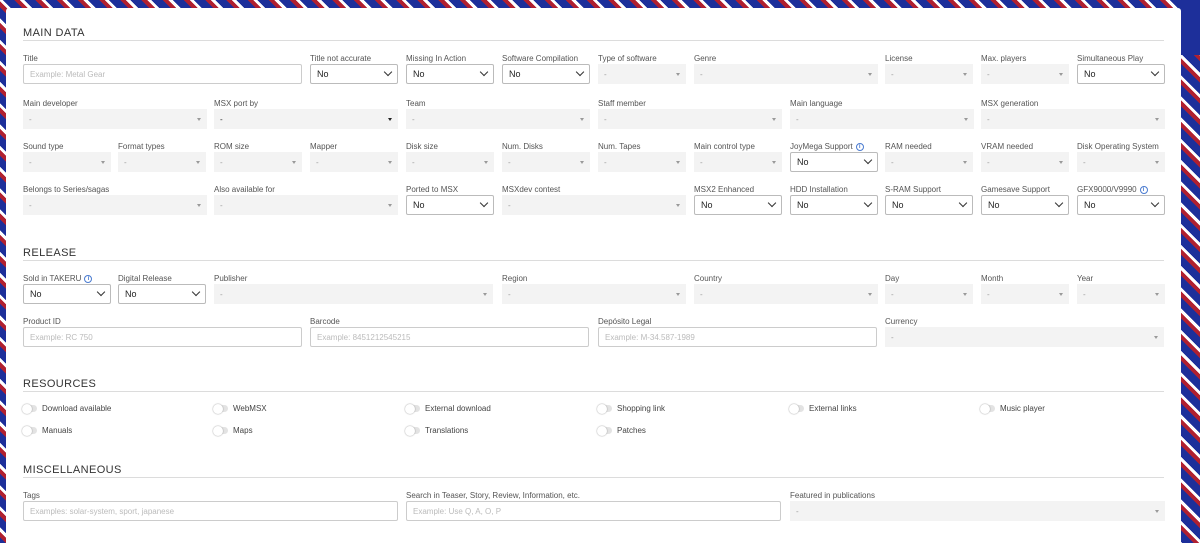  I want to click on toggle-external-download: External download, so click(448, 408).